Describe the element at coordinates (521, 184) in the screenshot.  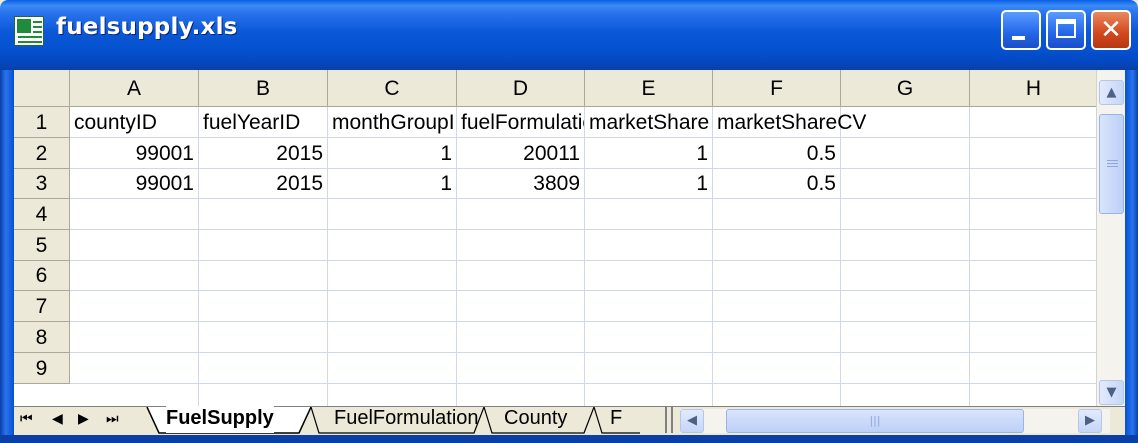
I see `cell-d3: 3809` at that location.